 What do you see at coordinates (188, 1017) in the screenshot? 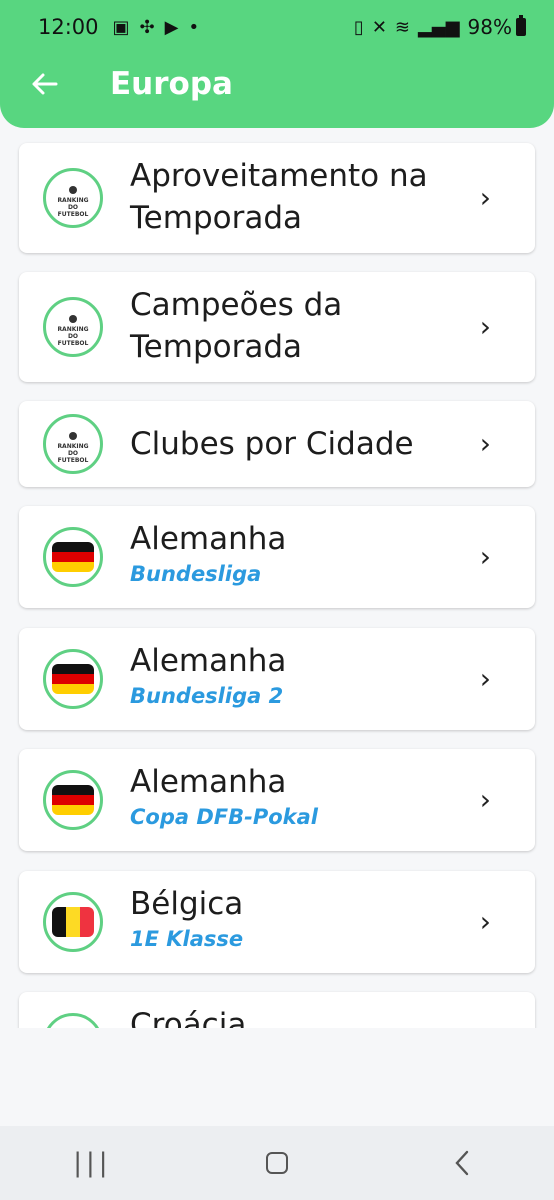
I see `item-title: Croácia` at bounding box center [188, 1017].